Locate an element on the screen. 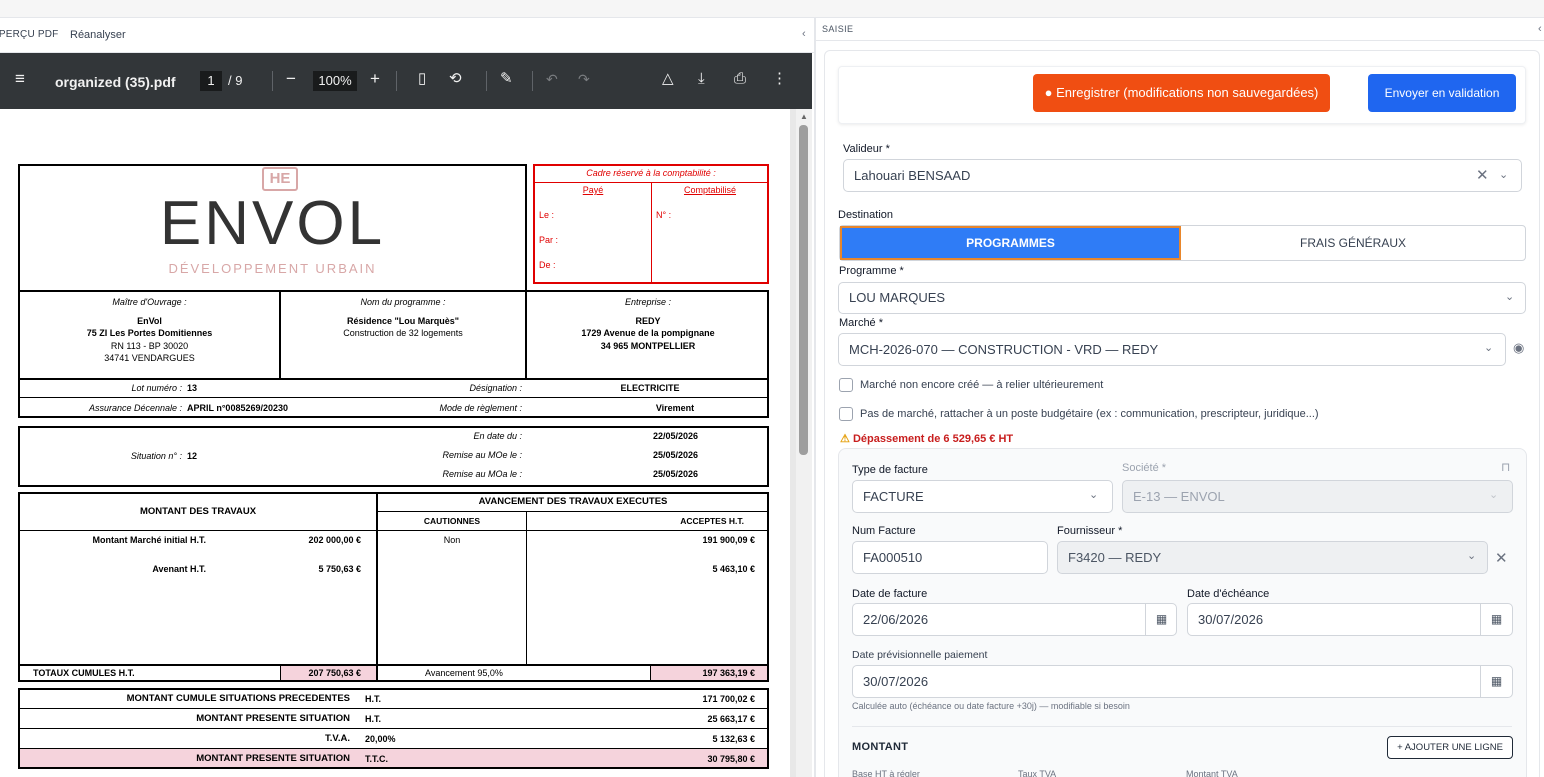  moa-address: 75 ZI Les Portes Domitiennes is located at coordinates (149, 333).